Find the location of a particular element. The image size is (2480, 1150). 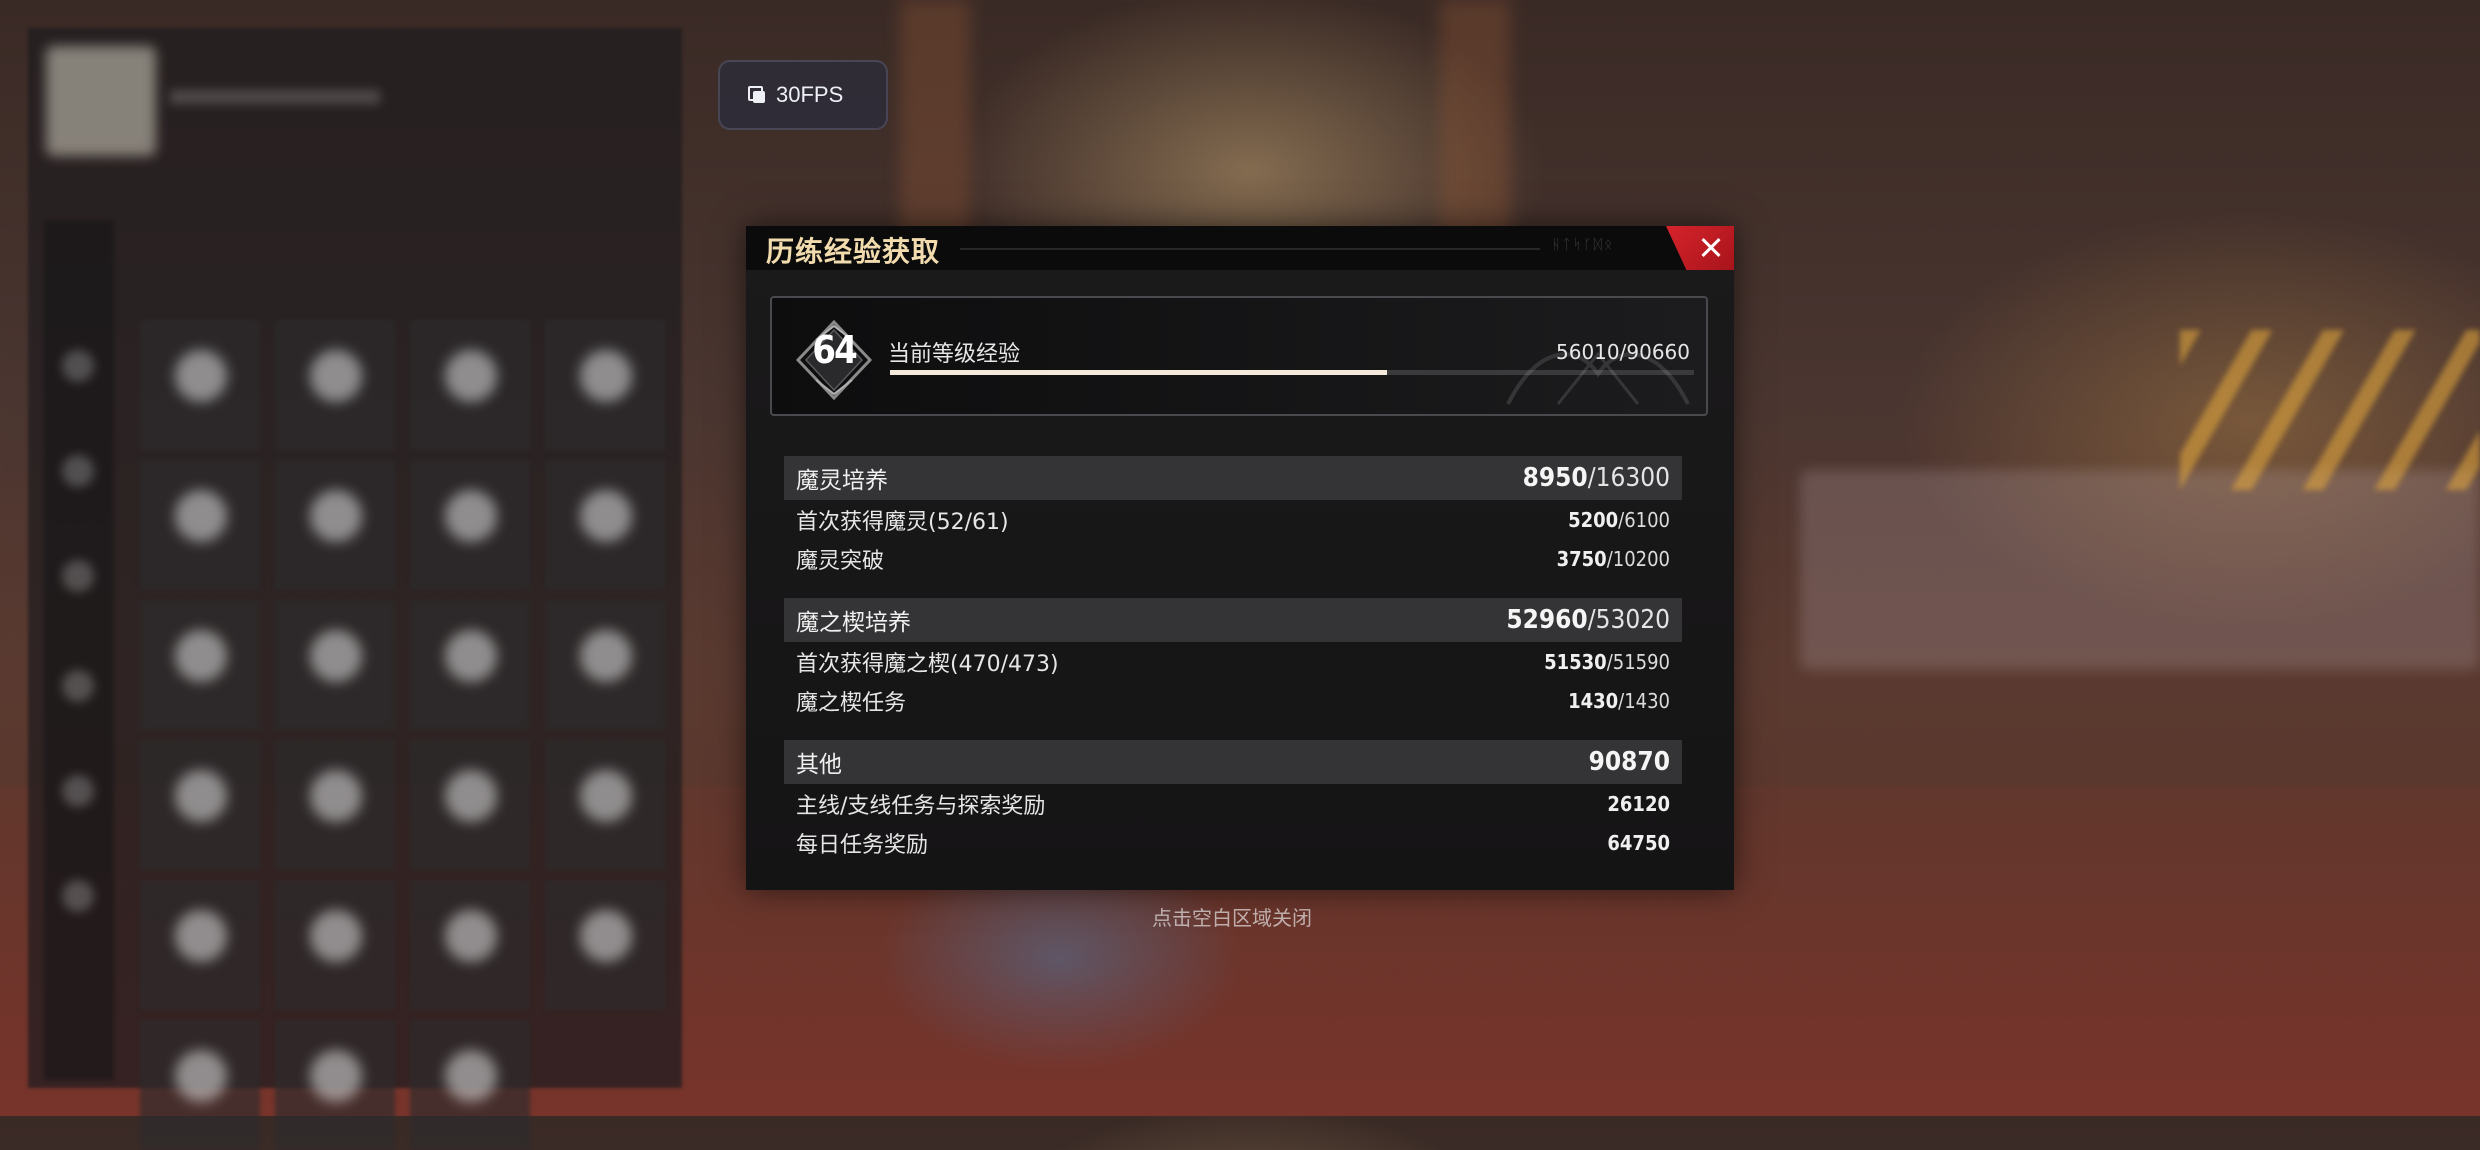

copy-icon is located at coordinates (757, 95).